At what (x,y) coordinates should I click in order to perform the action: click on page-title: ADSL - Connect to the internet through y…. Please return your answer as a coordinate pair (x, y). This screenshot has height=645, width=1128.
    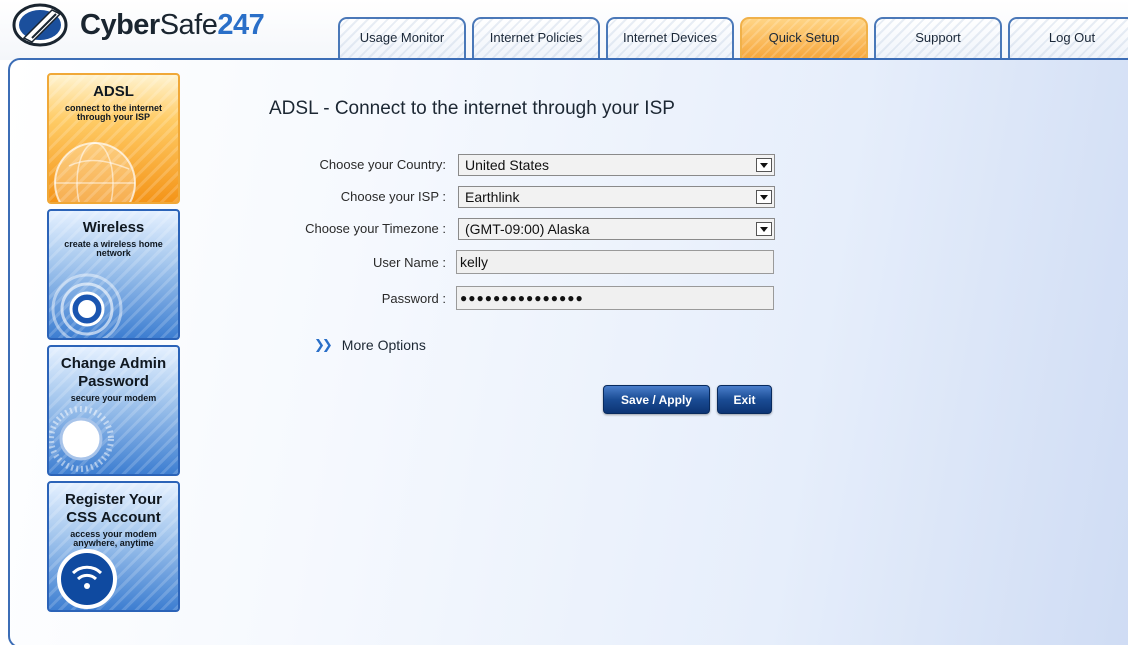
    Looking at the image, I should click on (472, 108).